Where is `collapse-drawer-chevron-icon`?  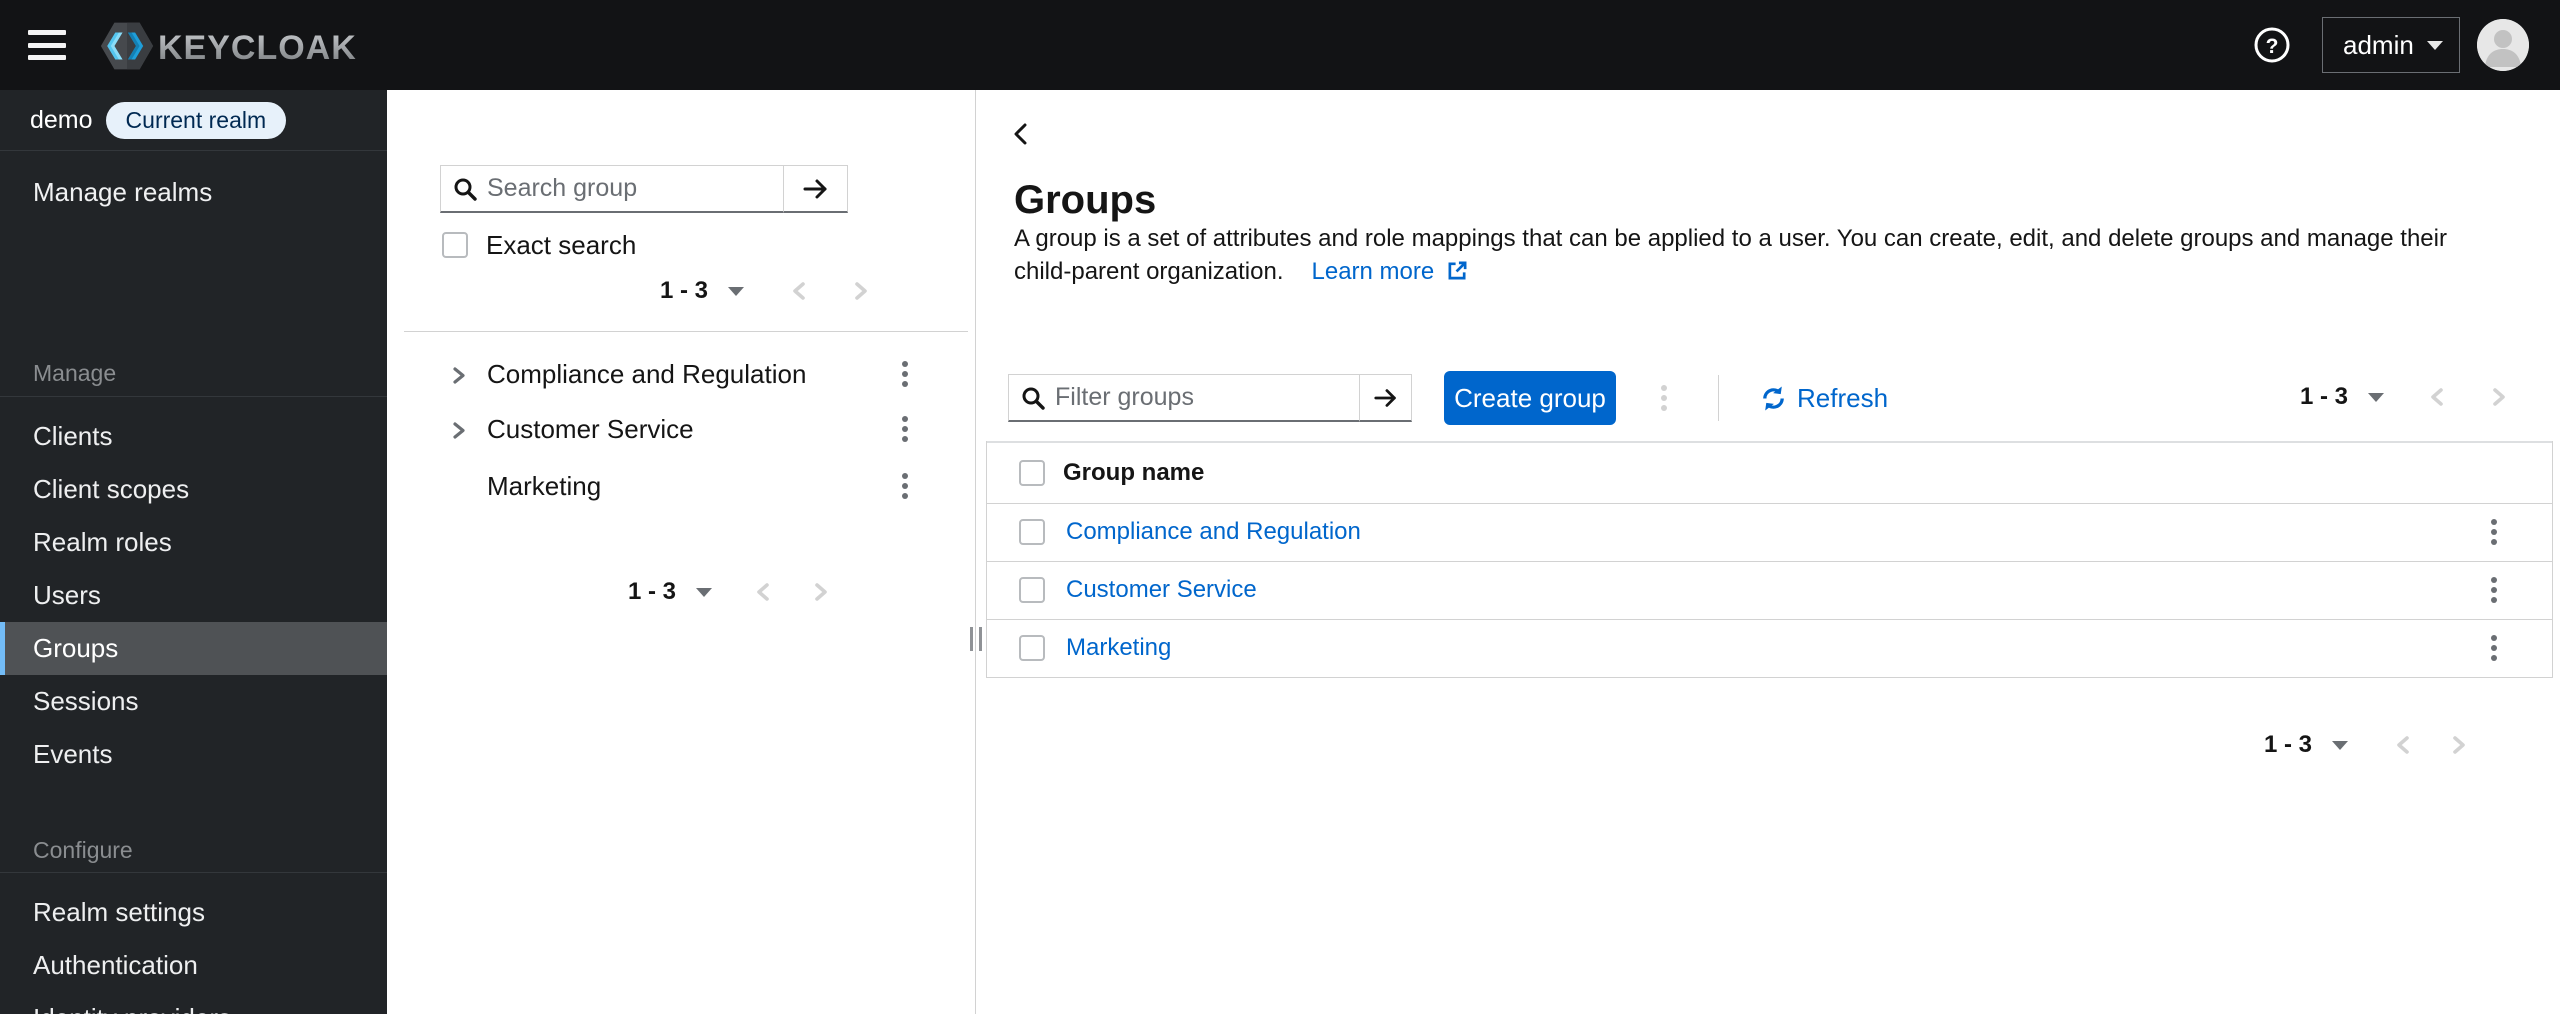 collapse-drawer-chevron-icon is located at coordinates (1023, 135).